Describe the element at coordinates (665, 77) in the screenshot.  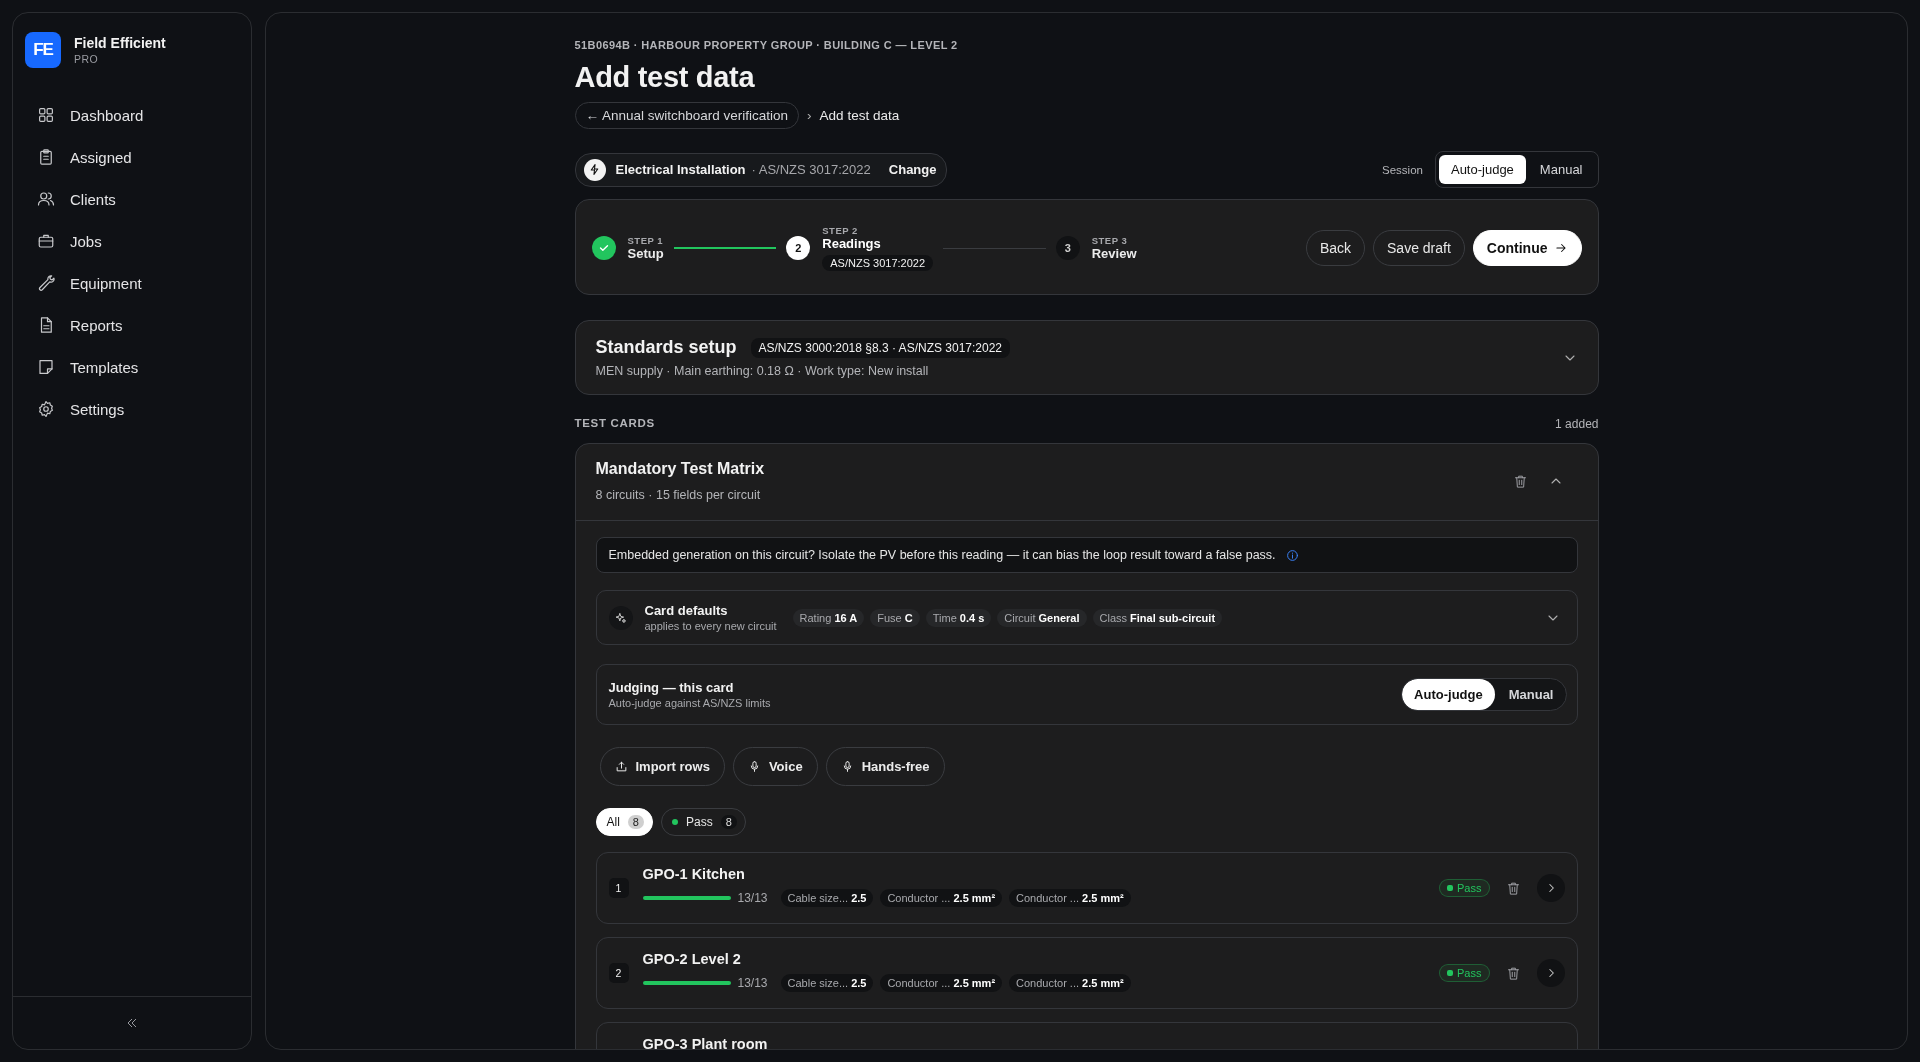
I see `page-title: Add test data` at that location.